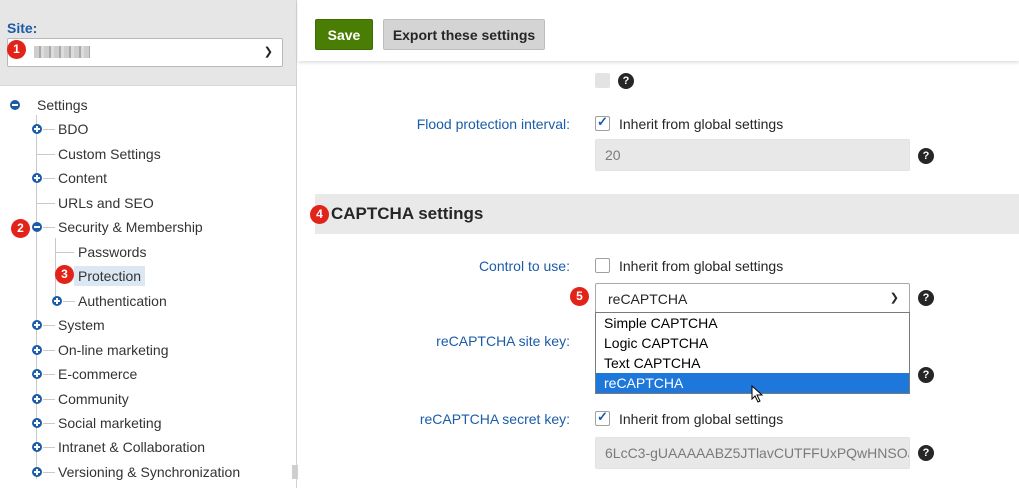 This screenshot has width=1019, height=488. Describe the element at coordinates (752, 453) in the screenshot. I see `secret-key-input: 6LcC3-gUAAAAABZ5JTlavCUTFFUxPQwHNSOJEh` at that location.